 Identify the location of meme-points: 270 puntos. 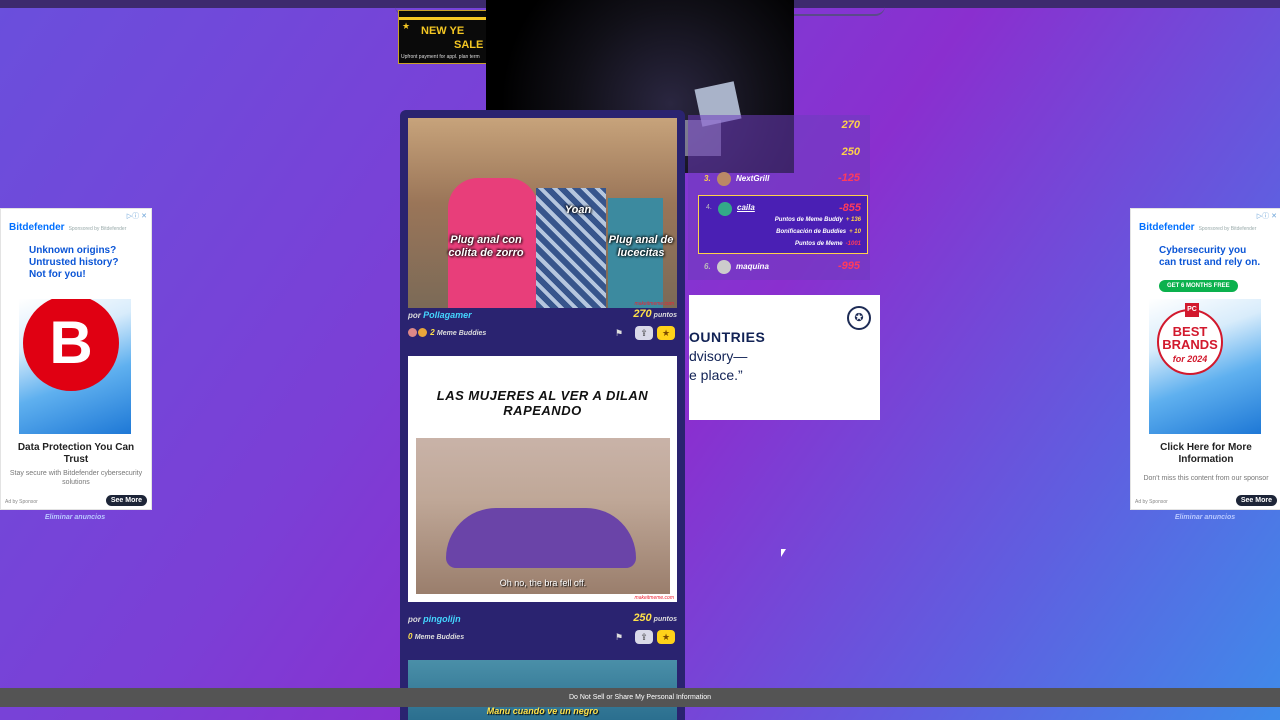
(655, 314).